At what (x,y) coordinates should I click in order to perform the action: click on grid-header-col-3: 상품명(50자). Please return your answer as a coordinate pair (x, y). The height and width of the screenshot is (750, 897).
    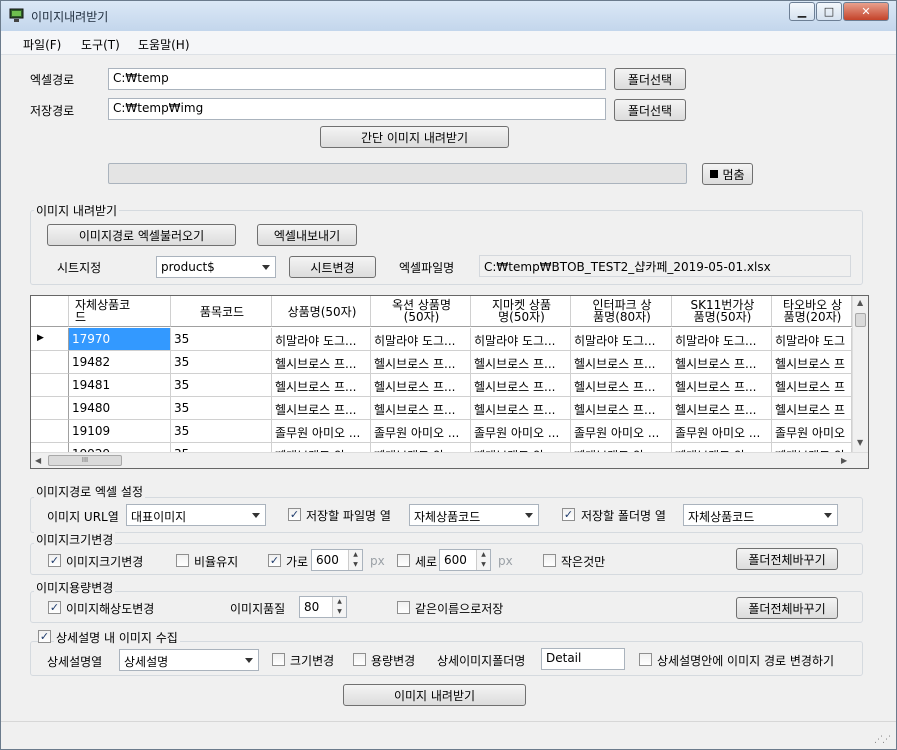
    Looking at the image, I should click on (321, 311).